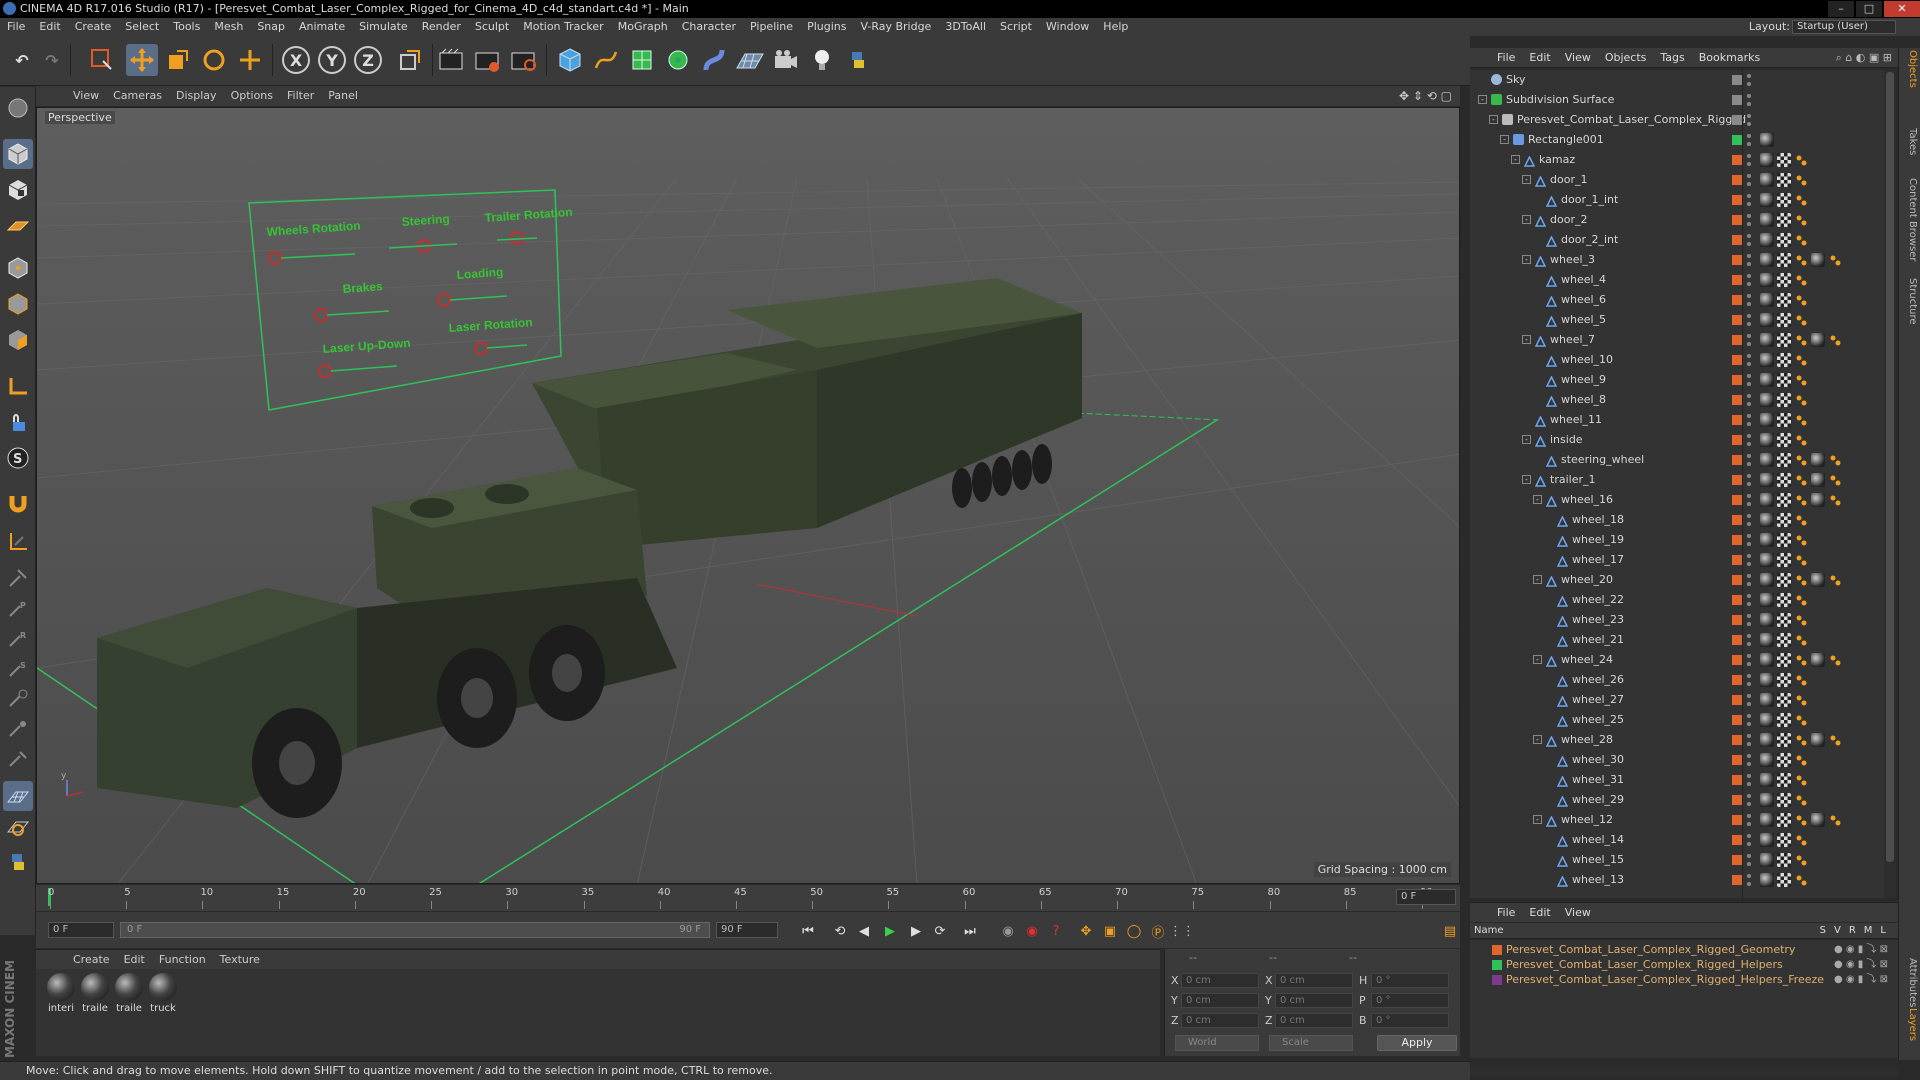 The width and height of the screenshot is (1920, 1080). Describe the element at coordinates (18, 608) in the screenshot. I see `paint-tool-icon: P` at that location.